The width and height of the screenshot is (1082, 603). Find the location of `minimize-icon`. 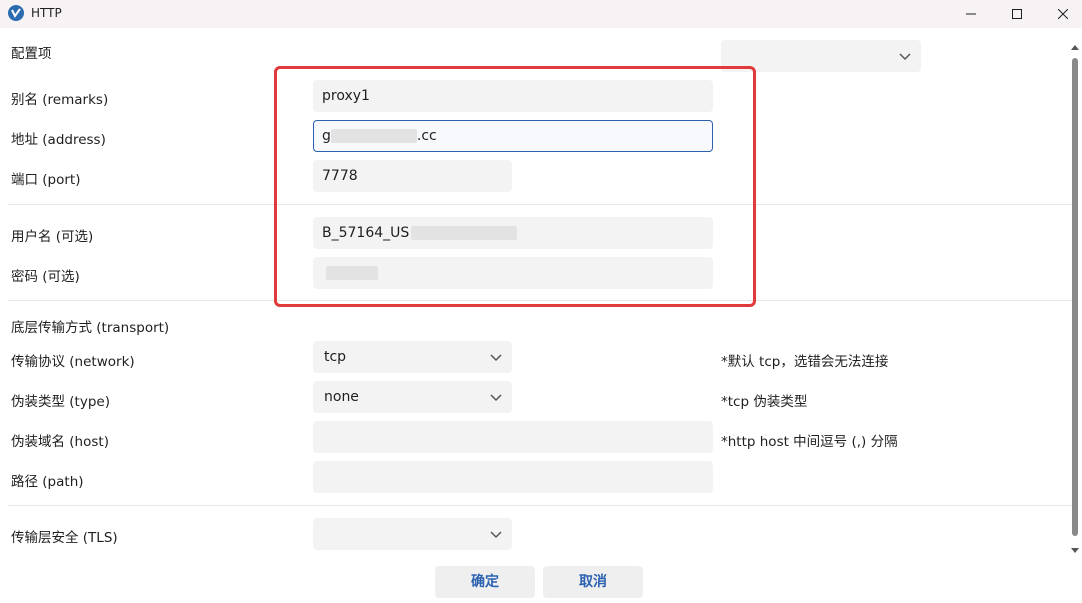

minimize-icon is located at coordinates (971, 14).